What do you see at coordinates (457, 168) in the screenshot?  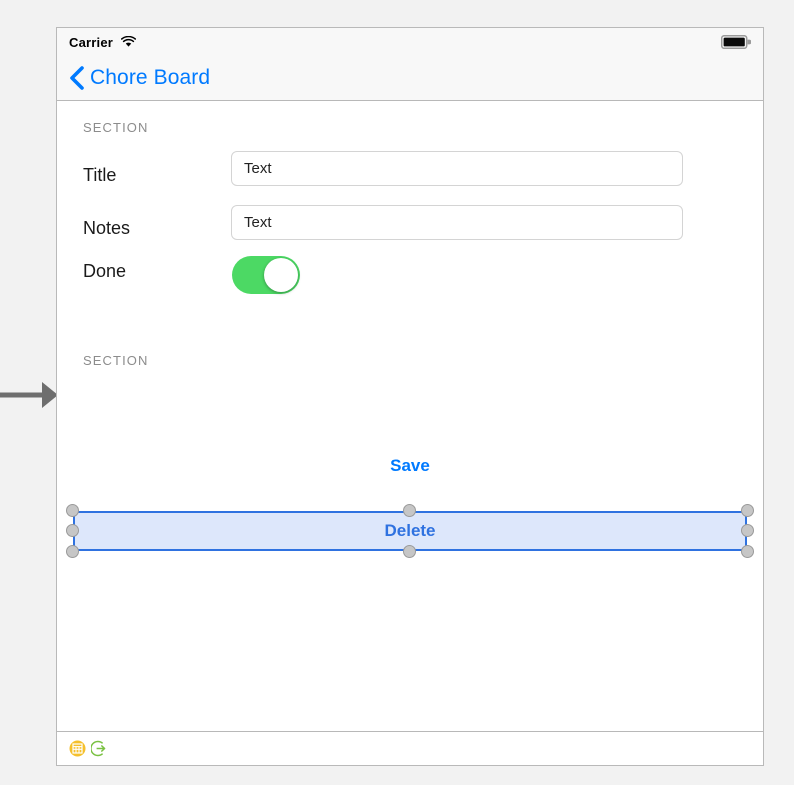 I see `title-text-field: Text` at bounding box center [457, 168].